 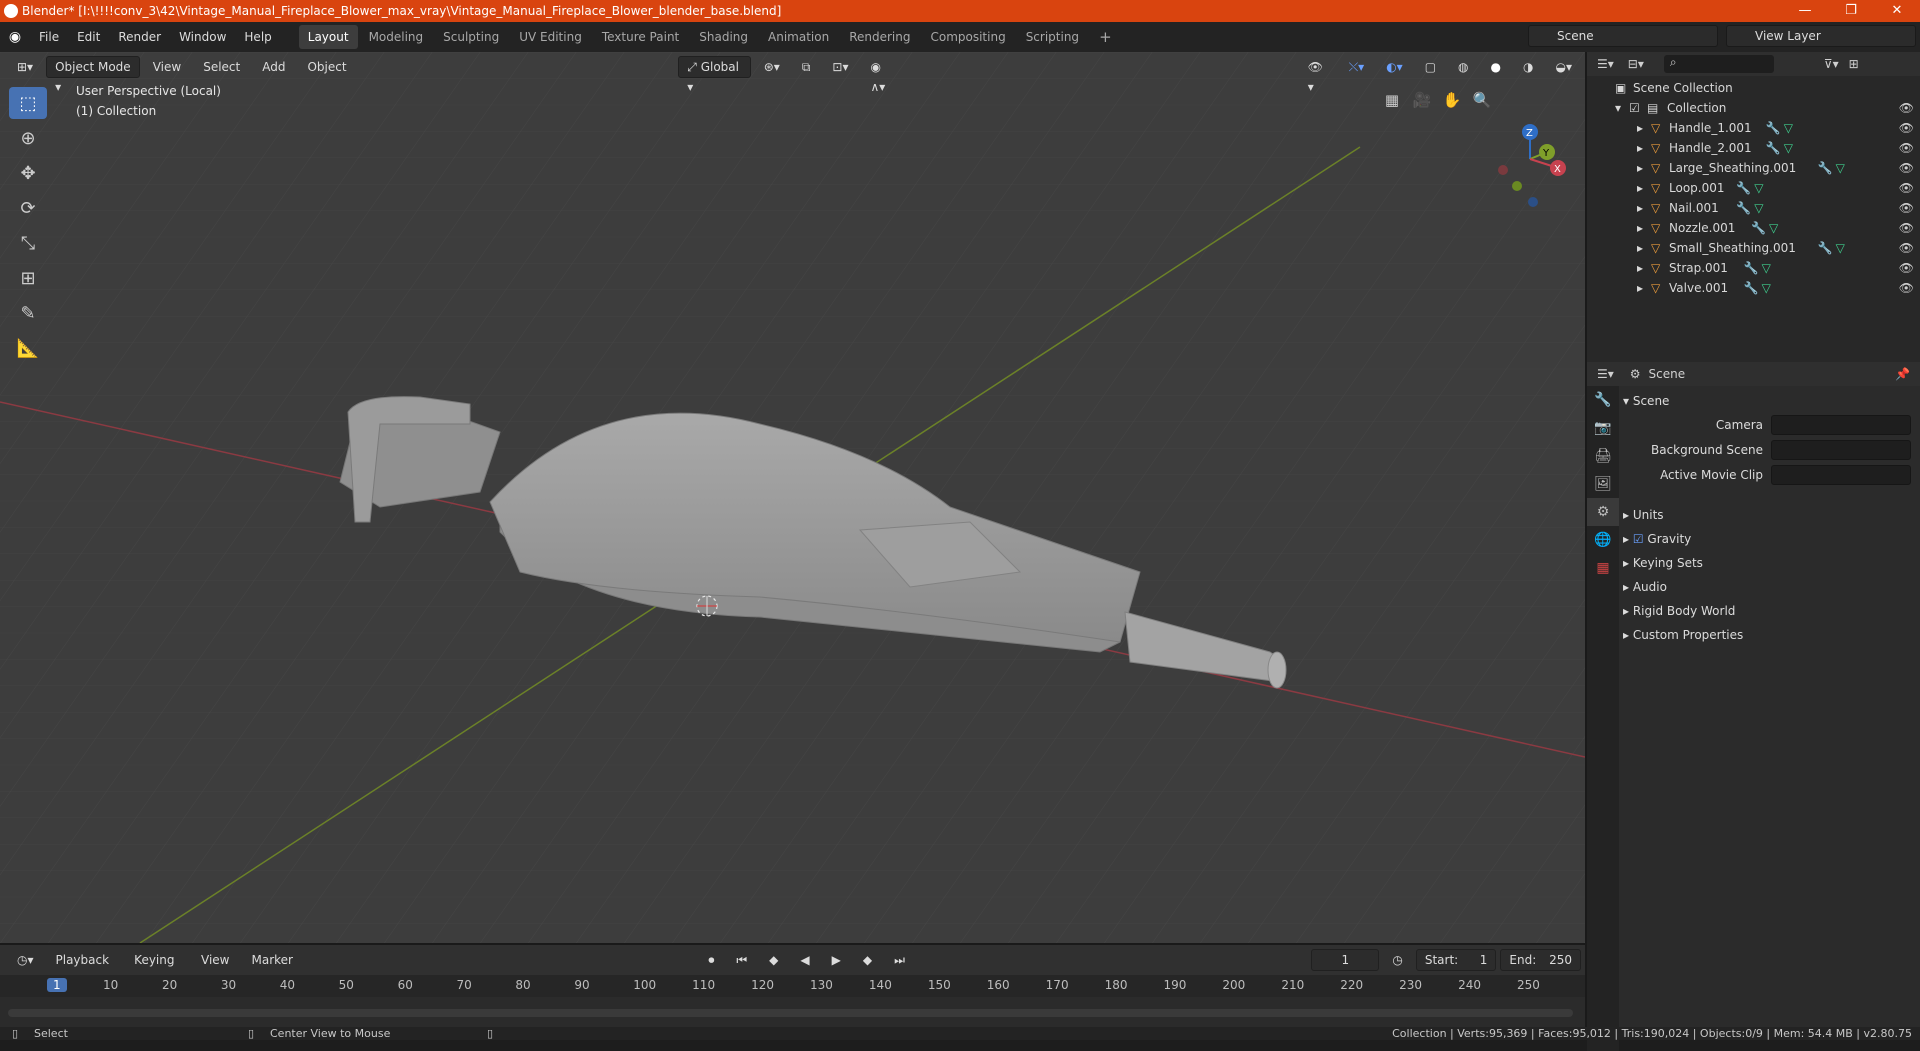 What do you see at coordinates (1528, 67) in the screenshot?
I see `shading-material-icon: ◑` at bounding box center [1528, 67].